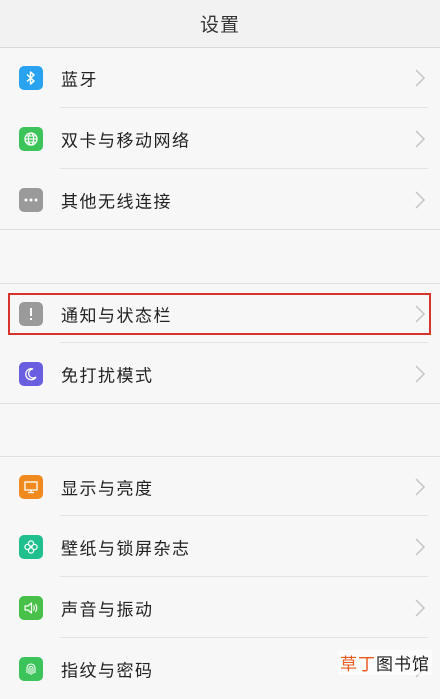  Describe the element at coordinates (107, 671) in the screenshot. I see `settings-item-label: 指纹与密码` at that location.